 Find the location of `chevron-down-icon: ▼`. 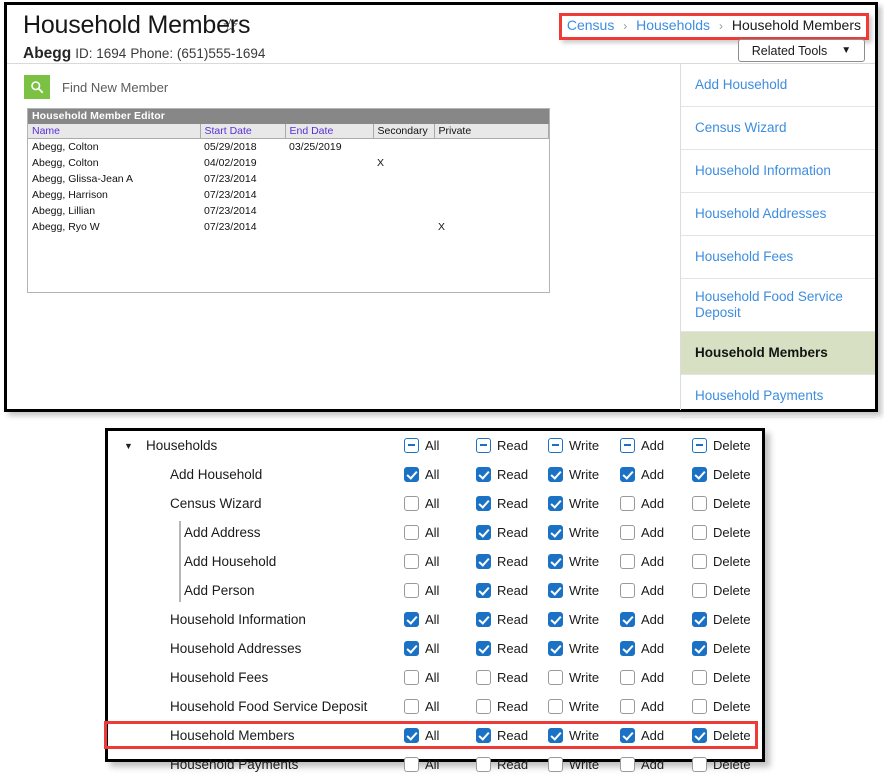

chevron-down-icon: ▼ is located at coordinates (128, 446).